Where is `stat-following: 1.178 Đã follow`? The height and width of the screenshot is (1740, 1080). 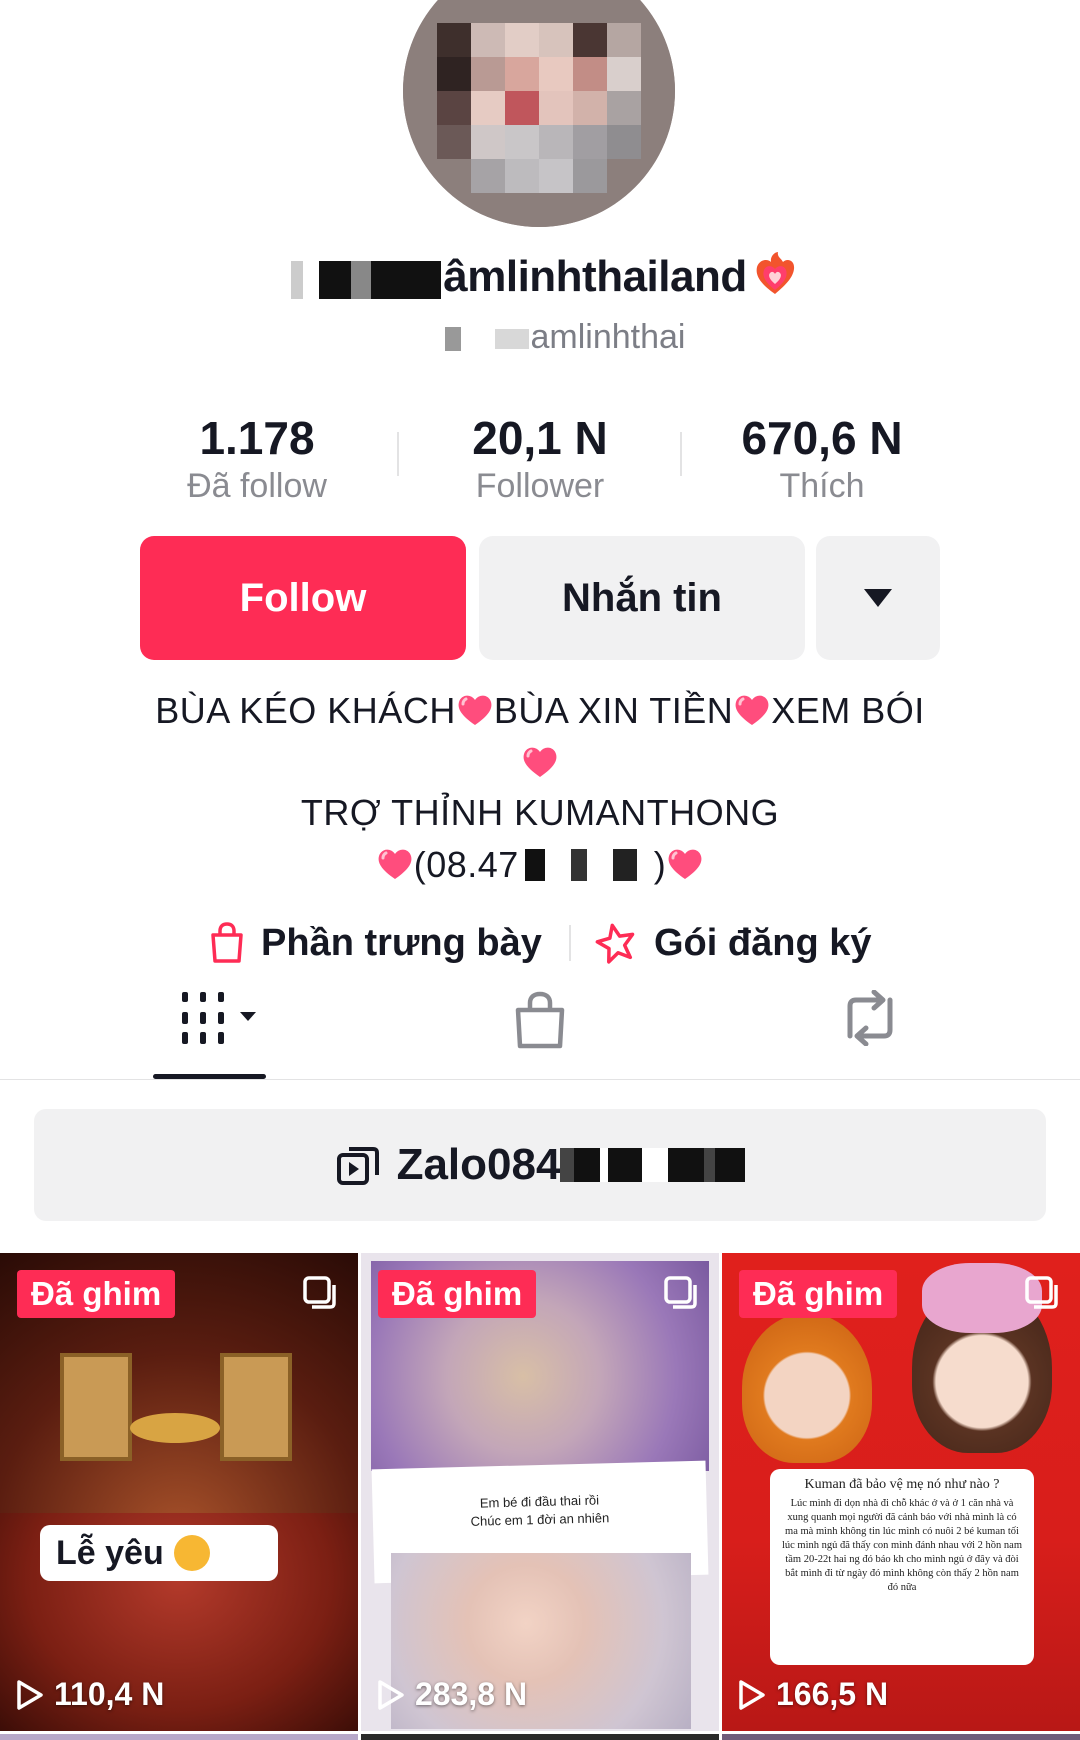
stat-following: 1.178 Đã follow is located at coordinates (257, 460).